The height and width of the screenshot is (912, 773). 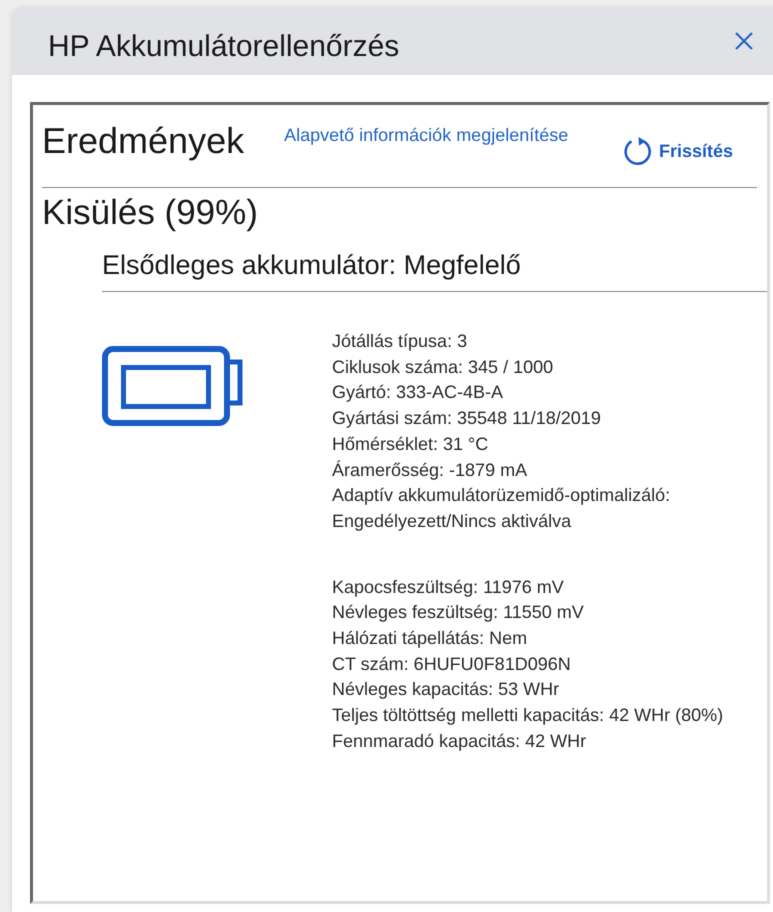 I want to click on detail-text: Hőmérséklet: 31 °C, so click(x=411, y=444).